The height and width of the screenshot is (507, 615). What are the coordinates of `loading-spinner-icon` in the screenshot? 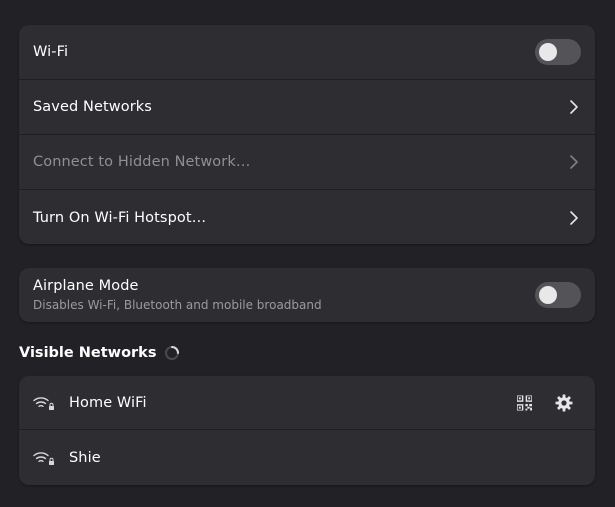 It's located at (172, 353).